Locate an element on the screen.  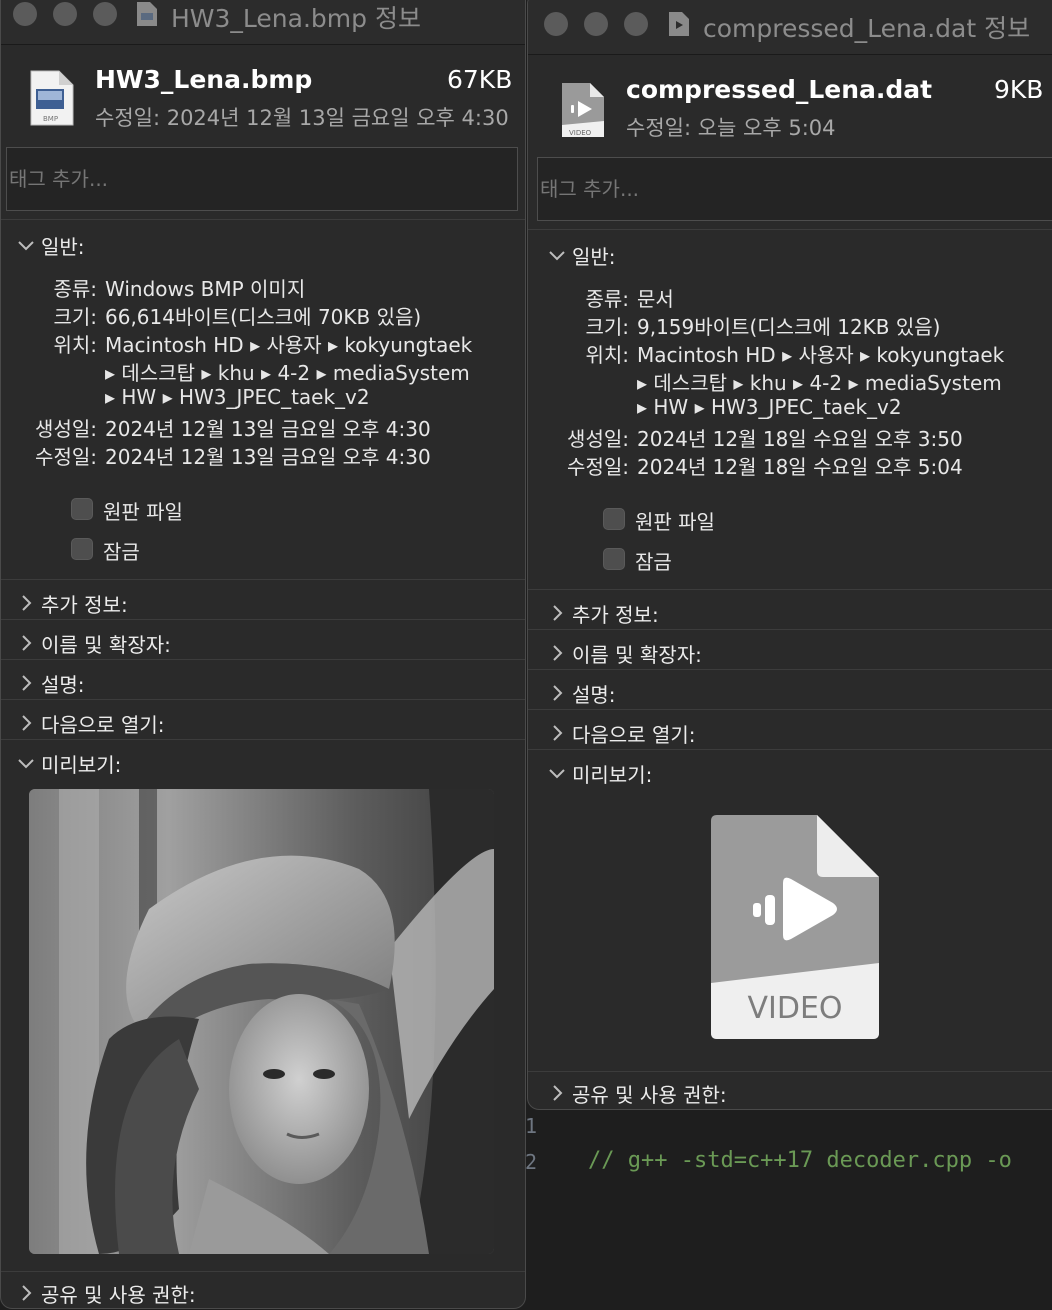
video-doc-icon is located at coordinates (679, 24).